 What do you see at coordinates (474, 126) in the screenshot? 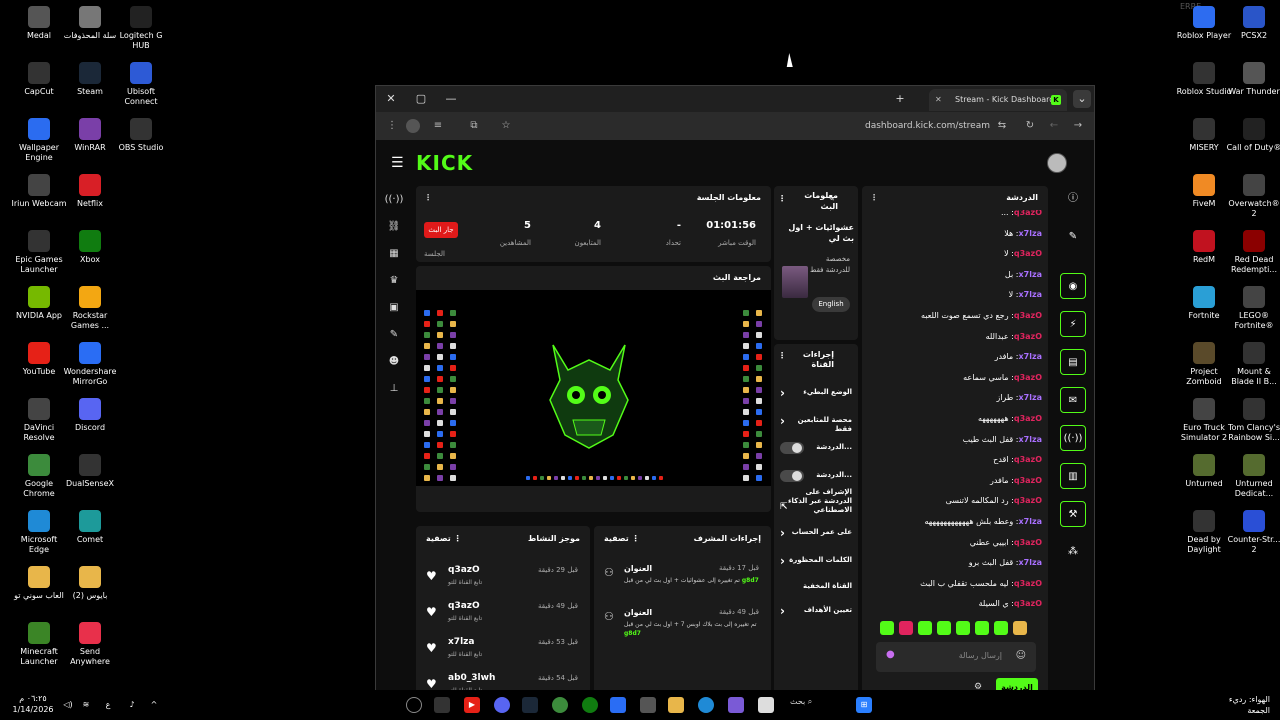
I see `extensions-icon: ⧉` at bounding box center [474, 126].